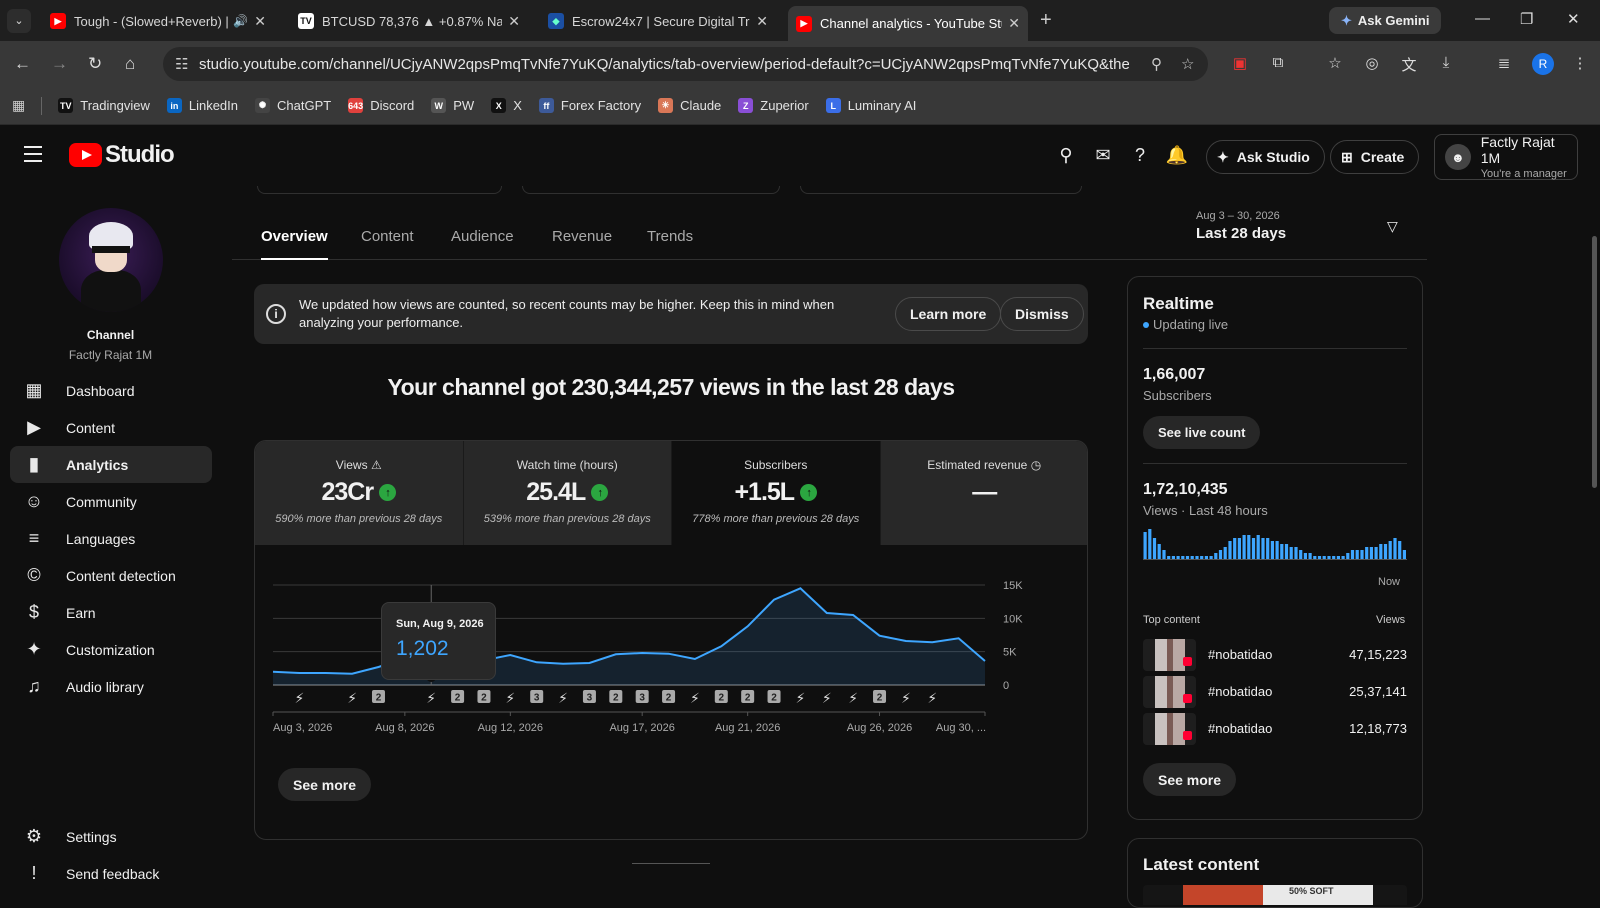 Image resolution: width=1600 pixels, height=908 pixels. Describe the element at coordinates (932, 699) in the screenshot. I see `shorts-marker-icon: ⚡` at that location.